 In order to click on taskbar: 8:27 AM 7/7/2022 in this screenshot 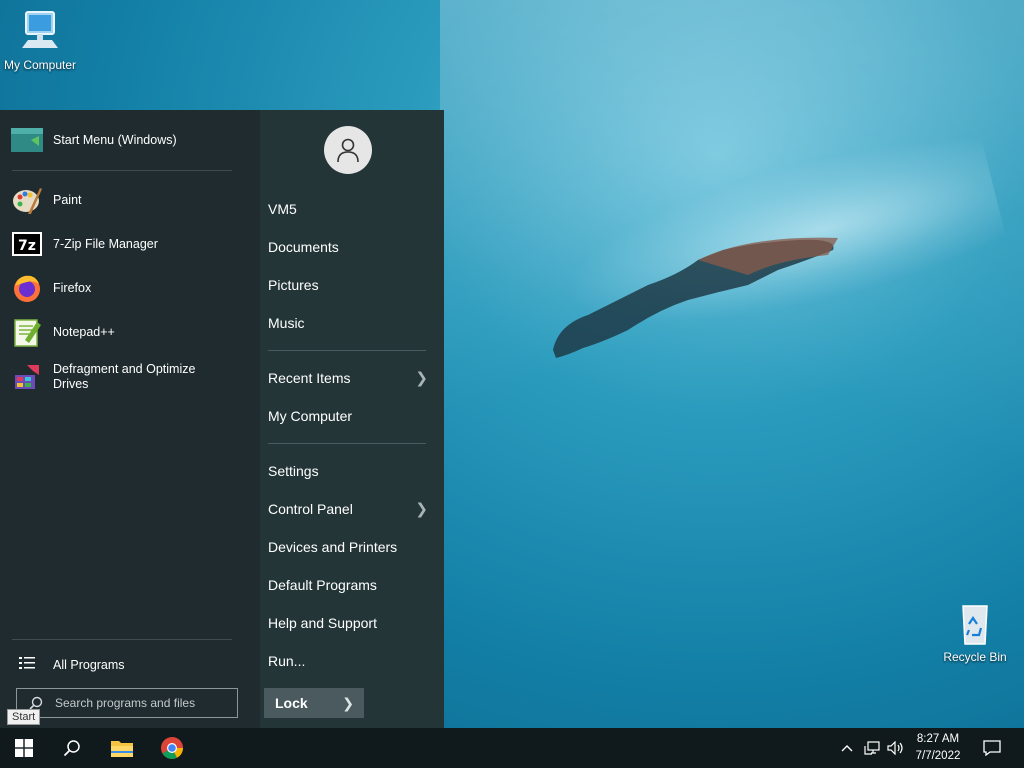, I will do `click(512, 748)`.